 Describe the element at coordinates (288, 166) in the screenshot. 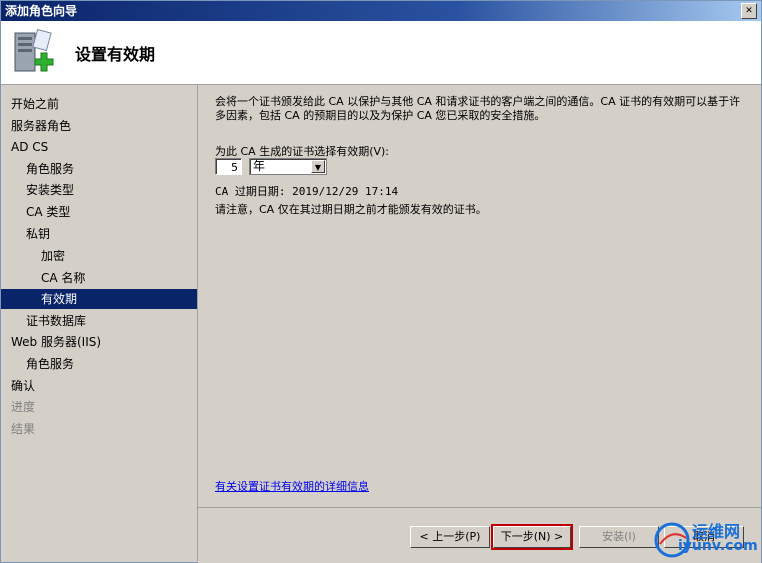

I see `validity-unit-select: 年 ▼` at that location.